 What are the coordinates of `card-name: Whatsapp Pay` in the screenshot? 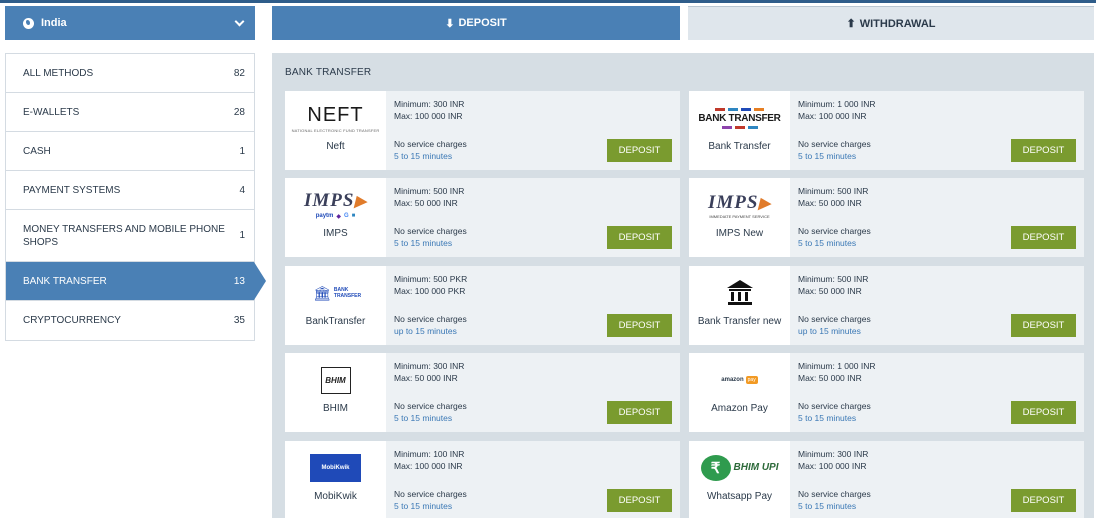 It's located at (739, 496).